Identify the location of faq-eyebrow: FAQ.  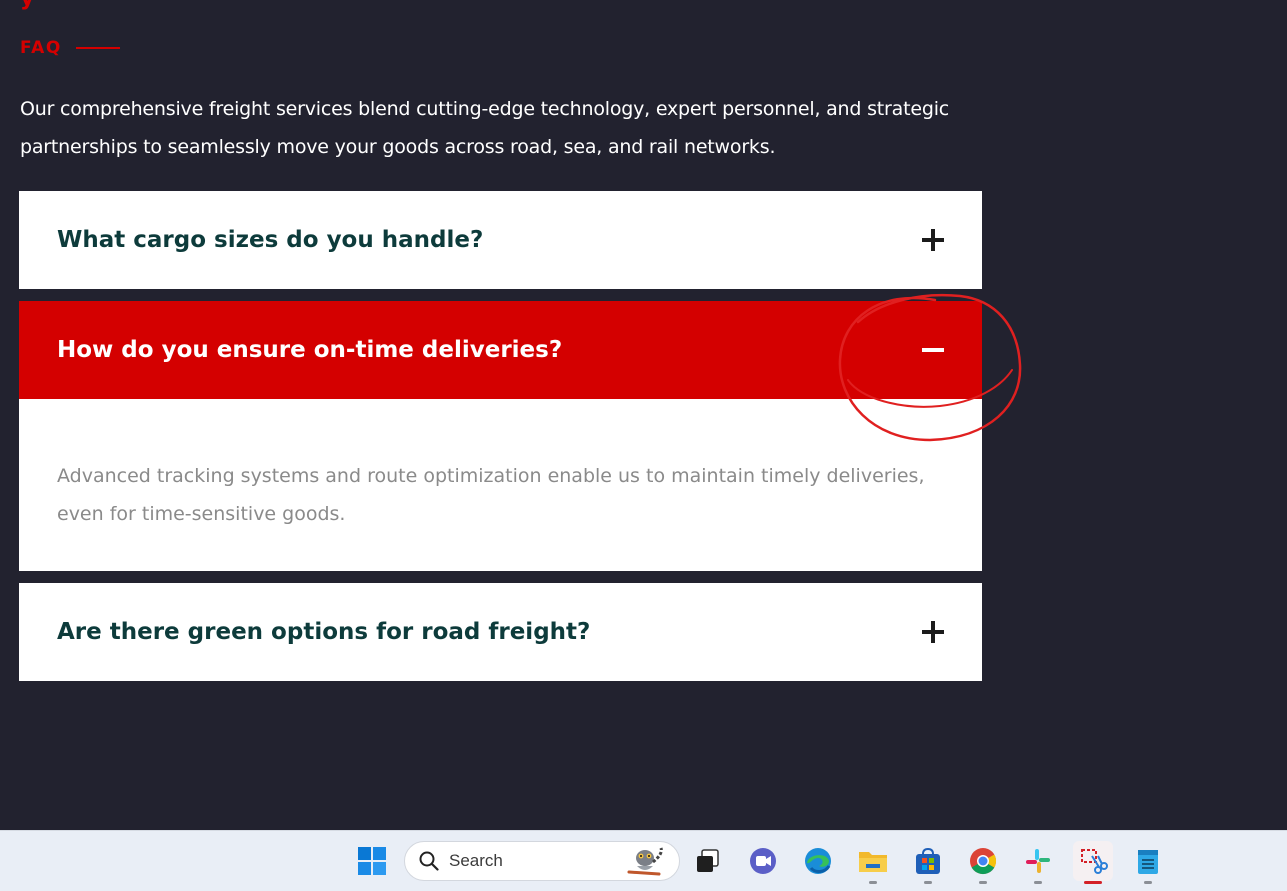
(70, 48).